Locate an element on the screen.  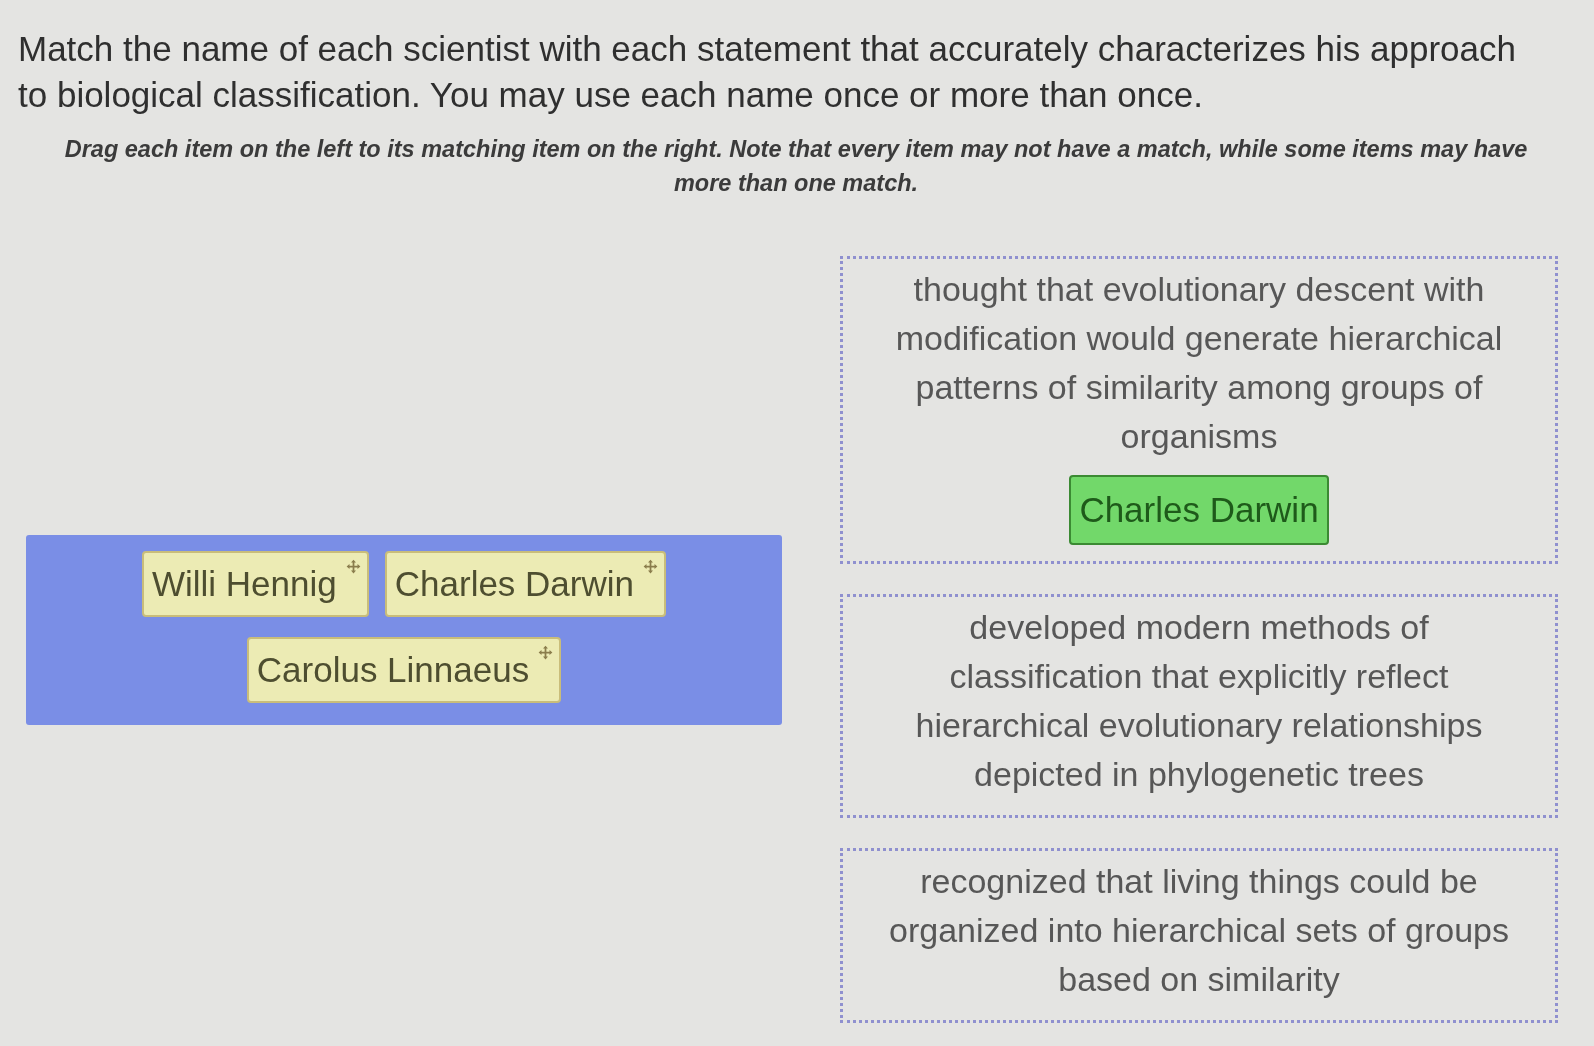
drop-target: developed modern methods of classification that explicitly reflect hierarchical evolutionary relationships depicted in phylogenetic trees is located at coordinates (1199, 706).